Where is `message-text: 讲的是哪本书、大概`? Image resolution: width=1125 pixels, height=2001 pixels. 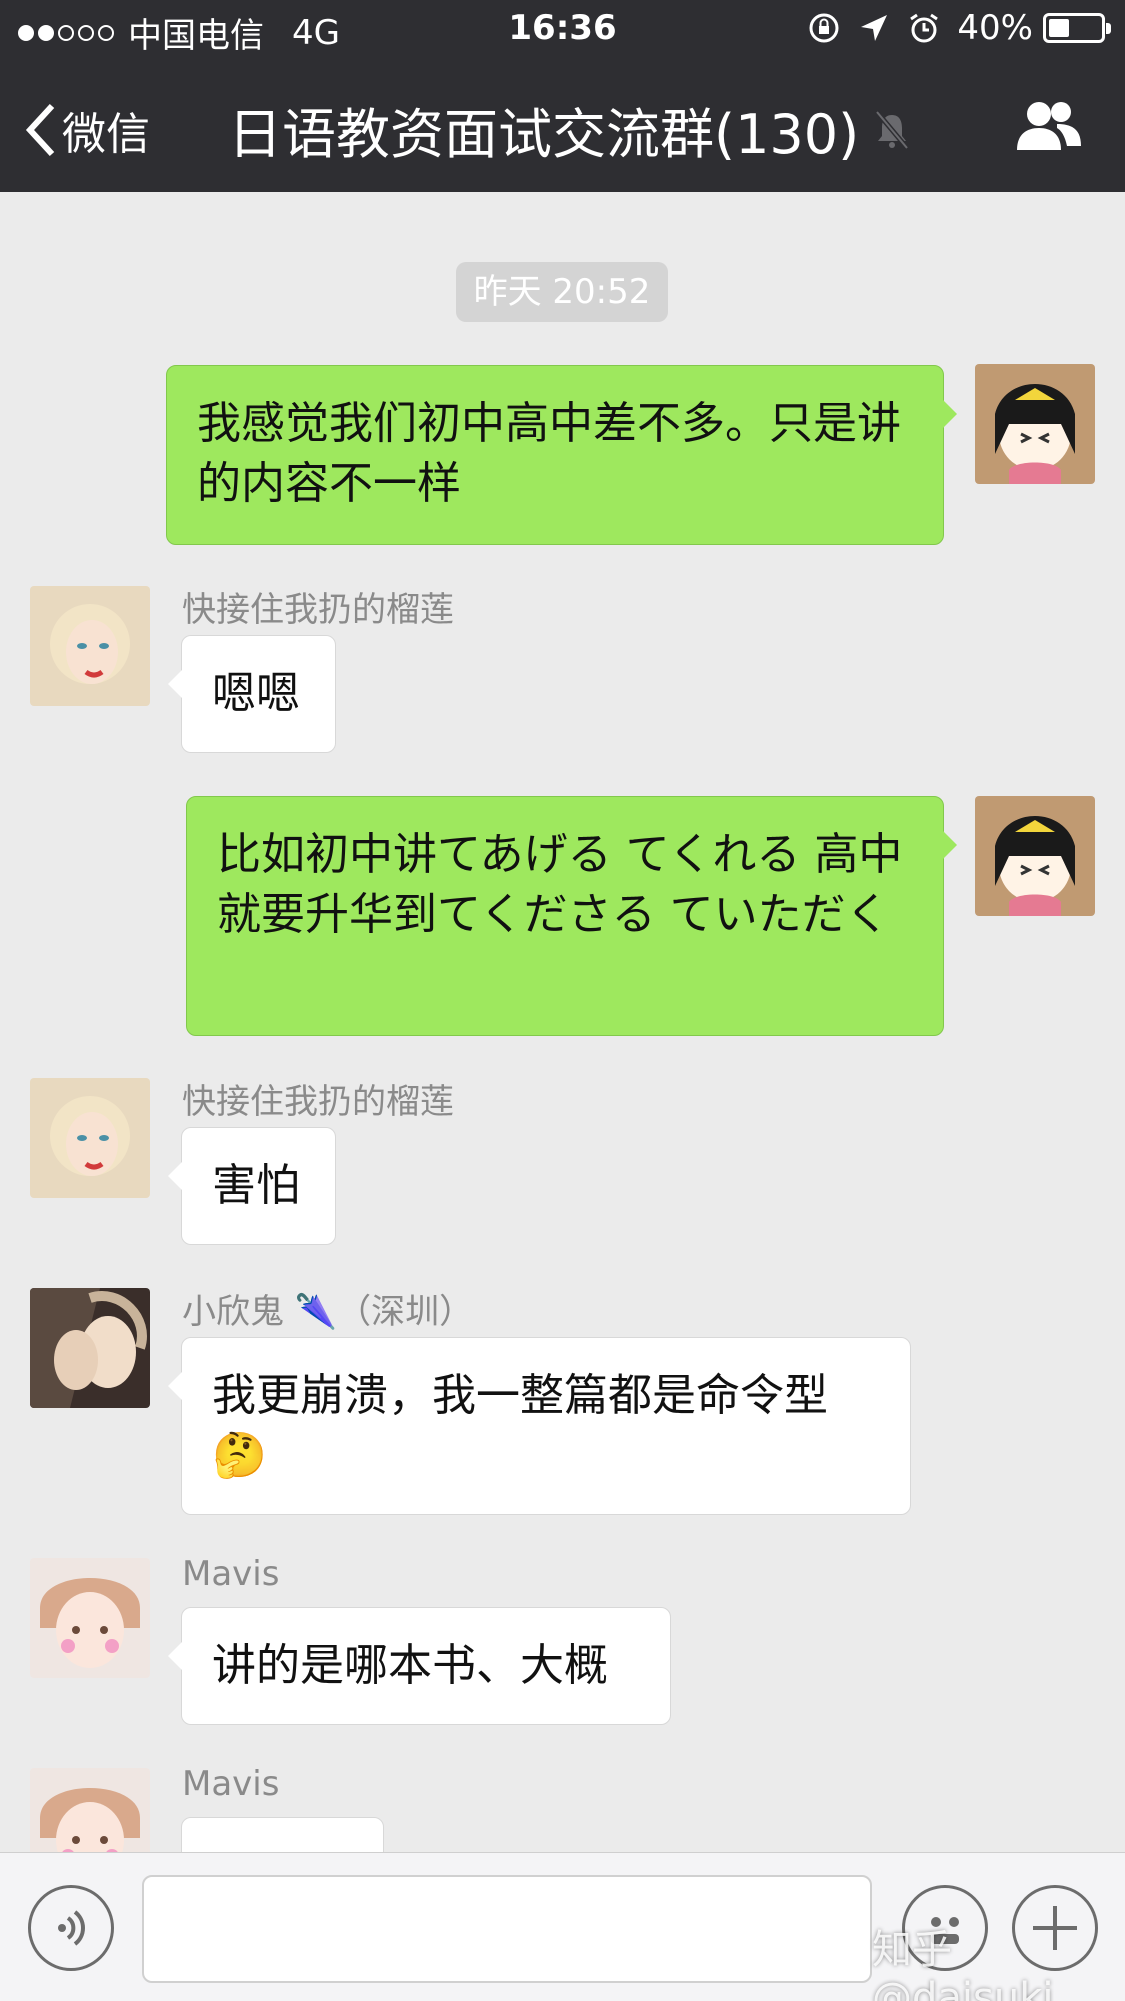 message-text: 讲的是哪本书、大概 is located at coordinates (410, 1665).